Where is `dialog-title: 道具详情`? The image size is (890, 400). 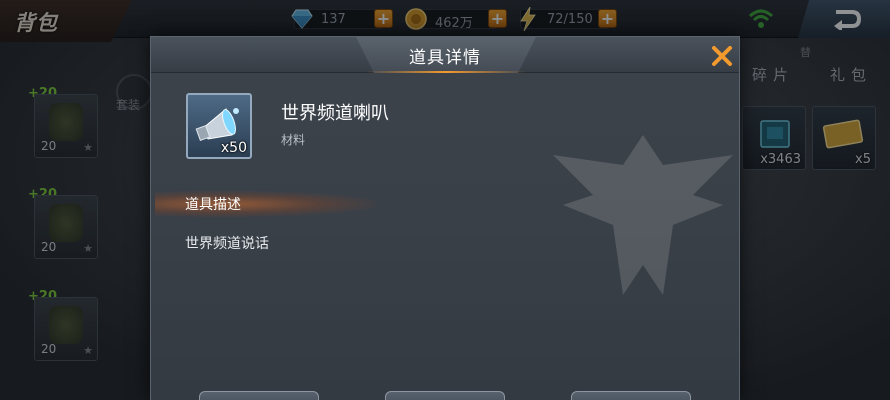 dialog-title: 道具详情 is located at coordinates (445, 58).